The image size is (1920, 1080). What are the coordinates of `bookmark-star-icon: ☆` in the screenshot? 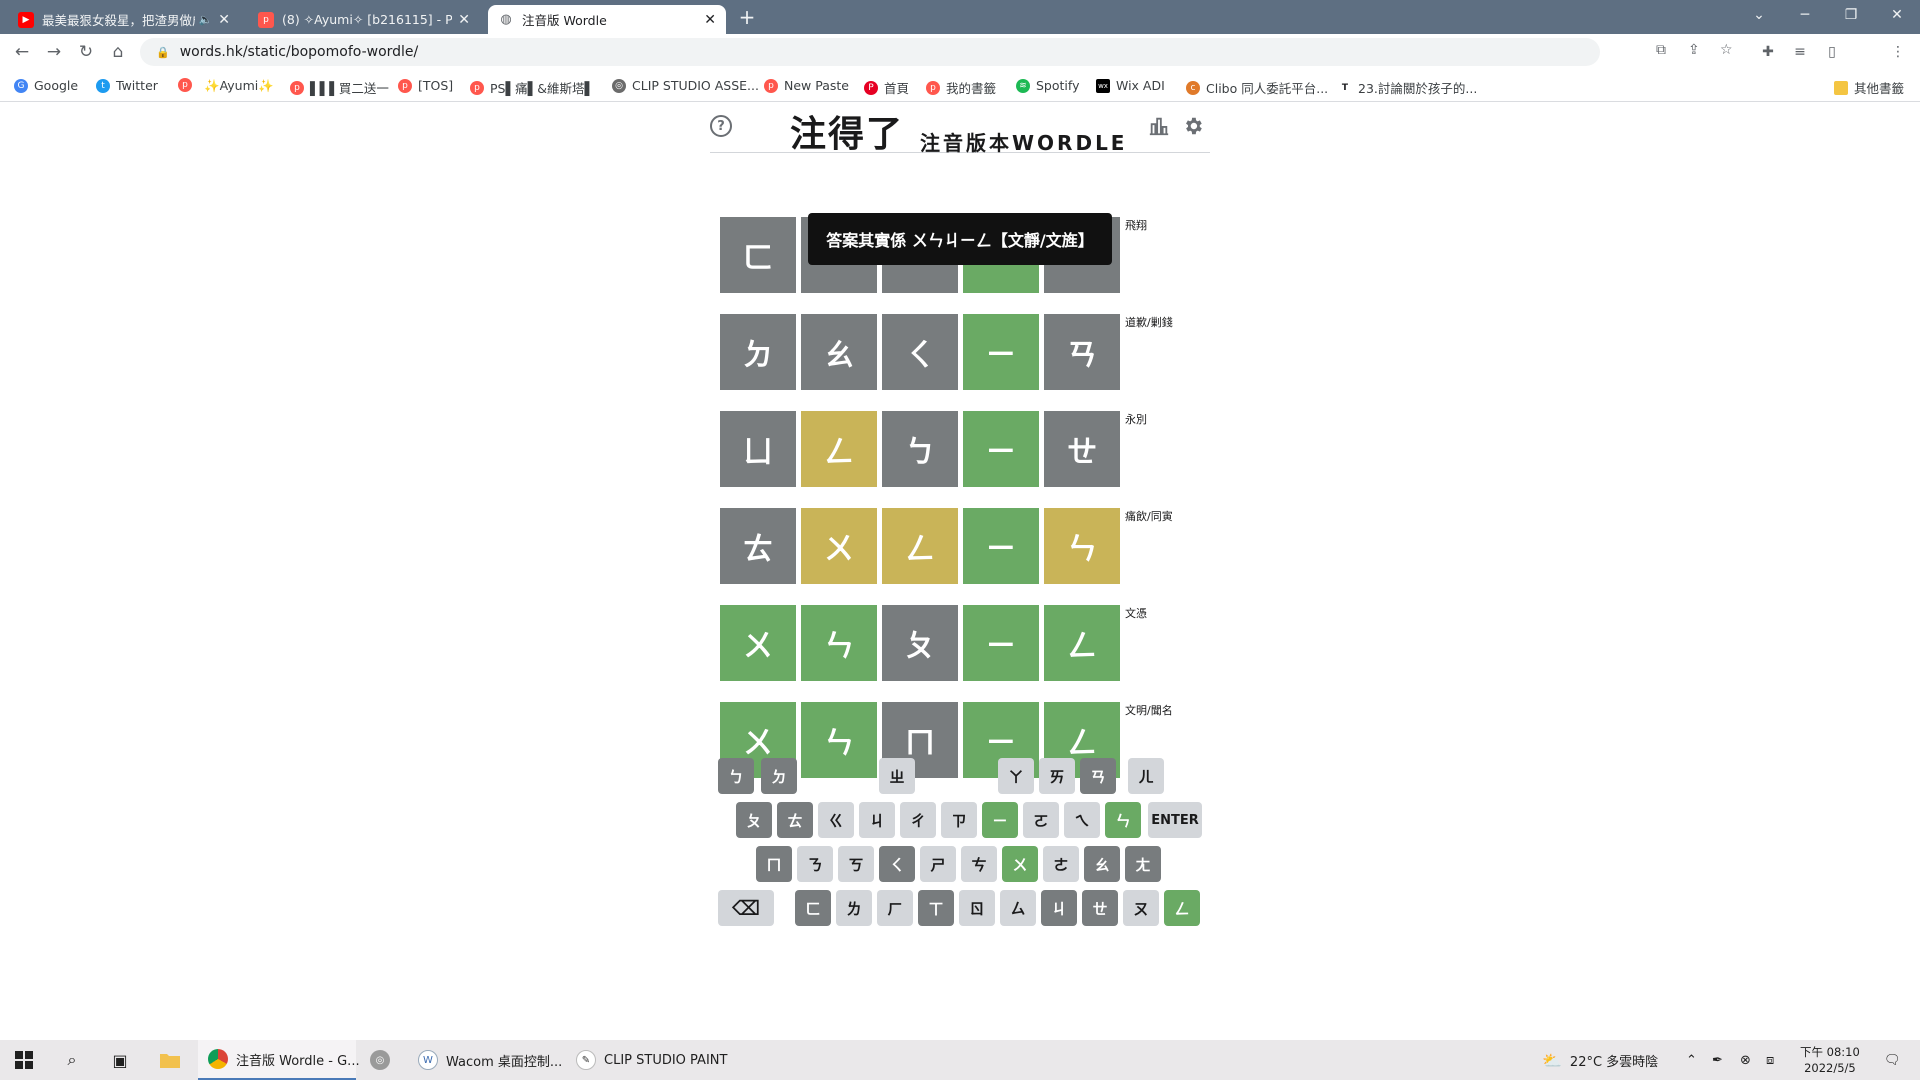 It's located at (1726, 50).